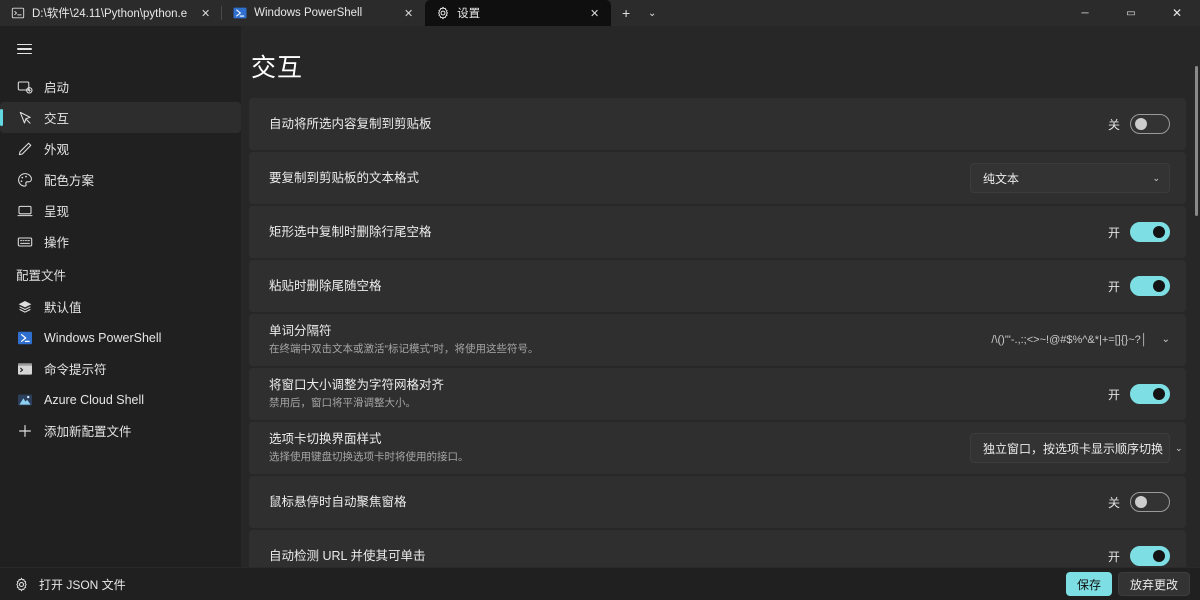  I want to click on new-tab-button: +, so click(626, 13).